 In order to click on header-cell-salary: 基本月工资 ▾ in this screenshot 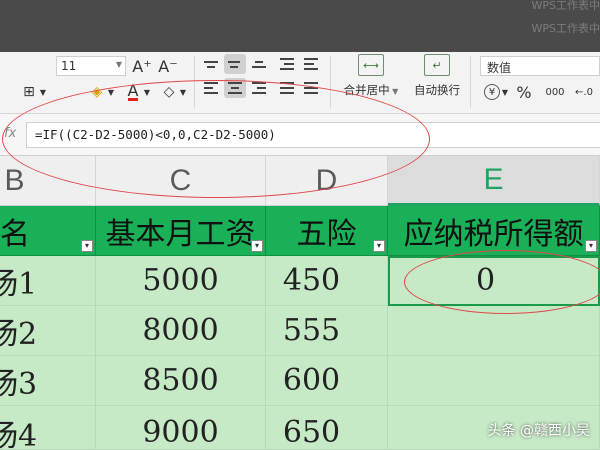, I will do `click(181, 231)`.